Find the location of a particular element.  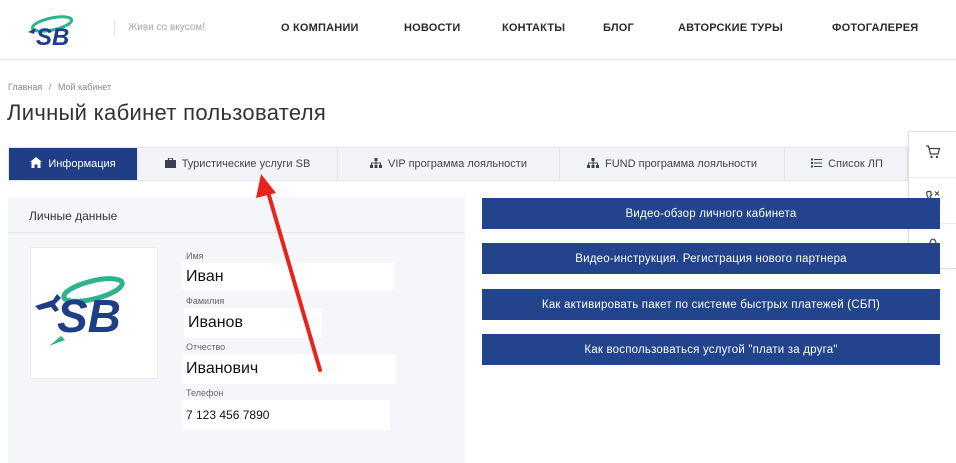

tab-tourist-services: Туристические услуги SB is located at coordinates (238, 164).